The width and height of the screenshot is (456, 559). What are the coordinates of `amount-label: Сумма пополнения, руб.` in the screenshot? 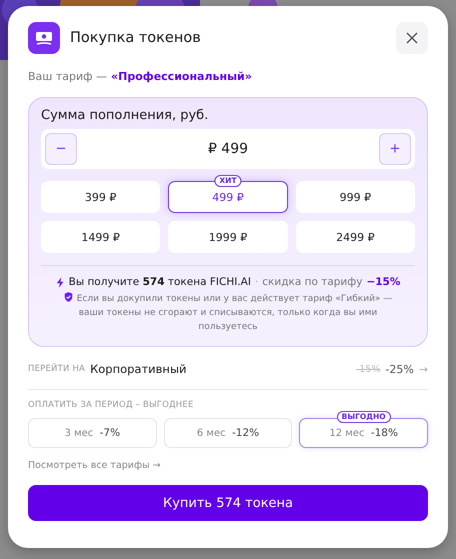 It's located at (125, 115).